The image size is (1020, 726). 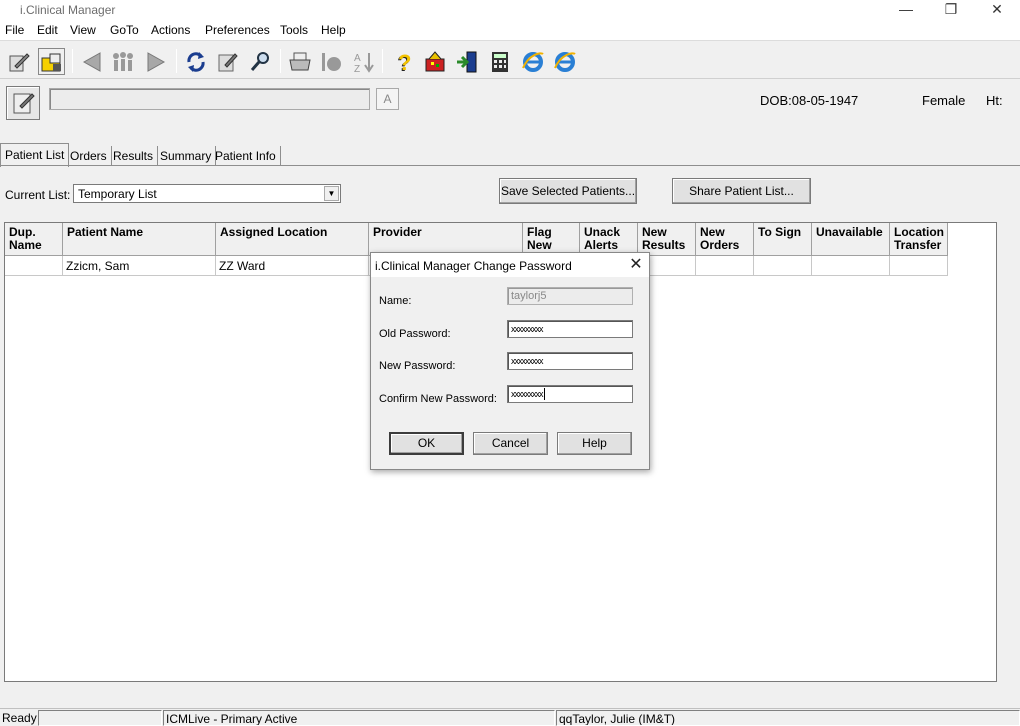 I want to click on current-list-label: Current List:, so click(x=38, y=195).